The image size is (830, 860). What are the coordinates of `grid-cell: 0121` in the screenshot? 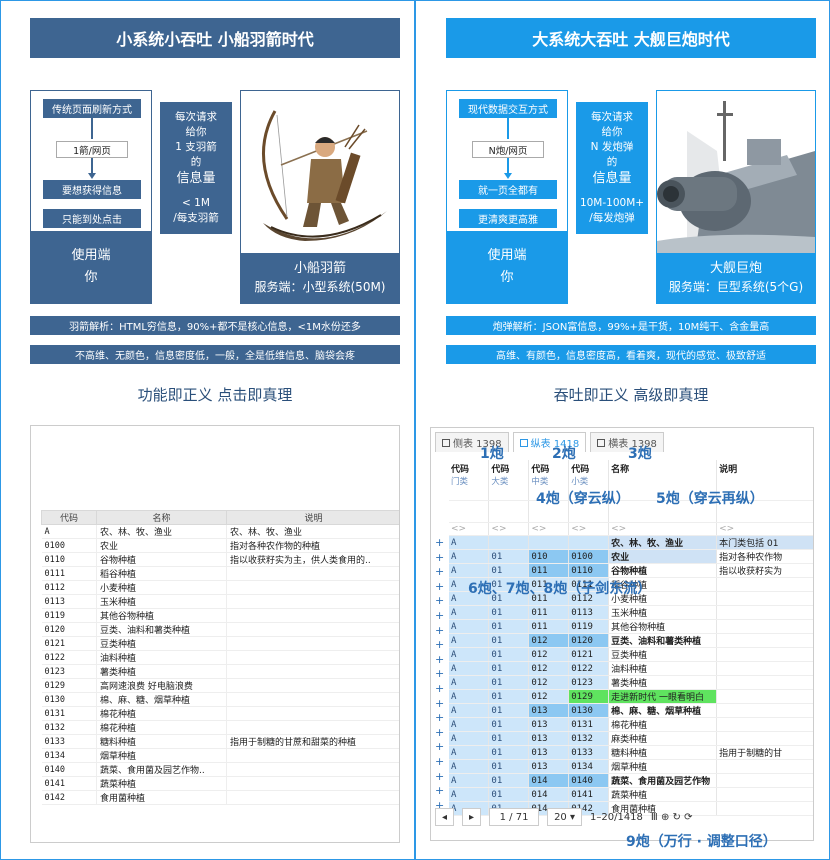 It's located at (589, 655).